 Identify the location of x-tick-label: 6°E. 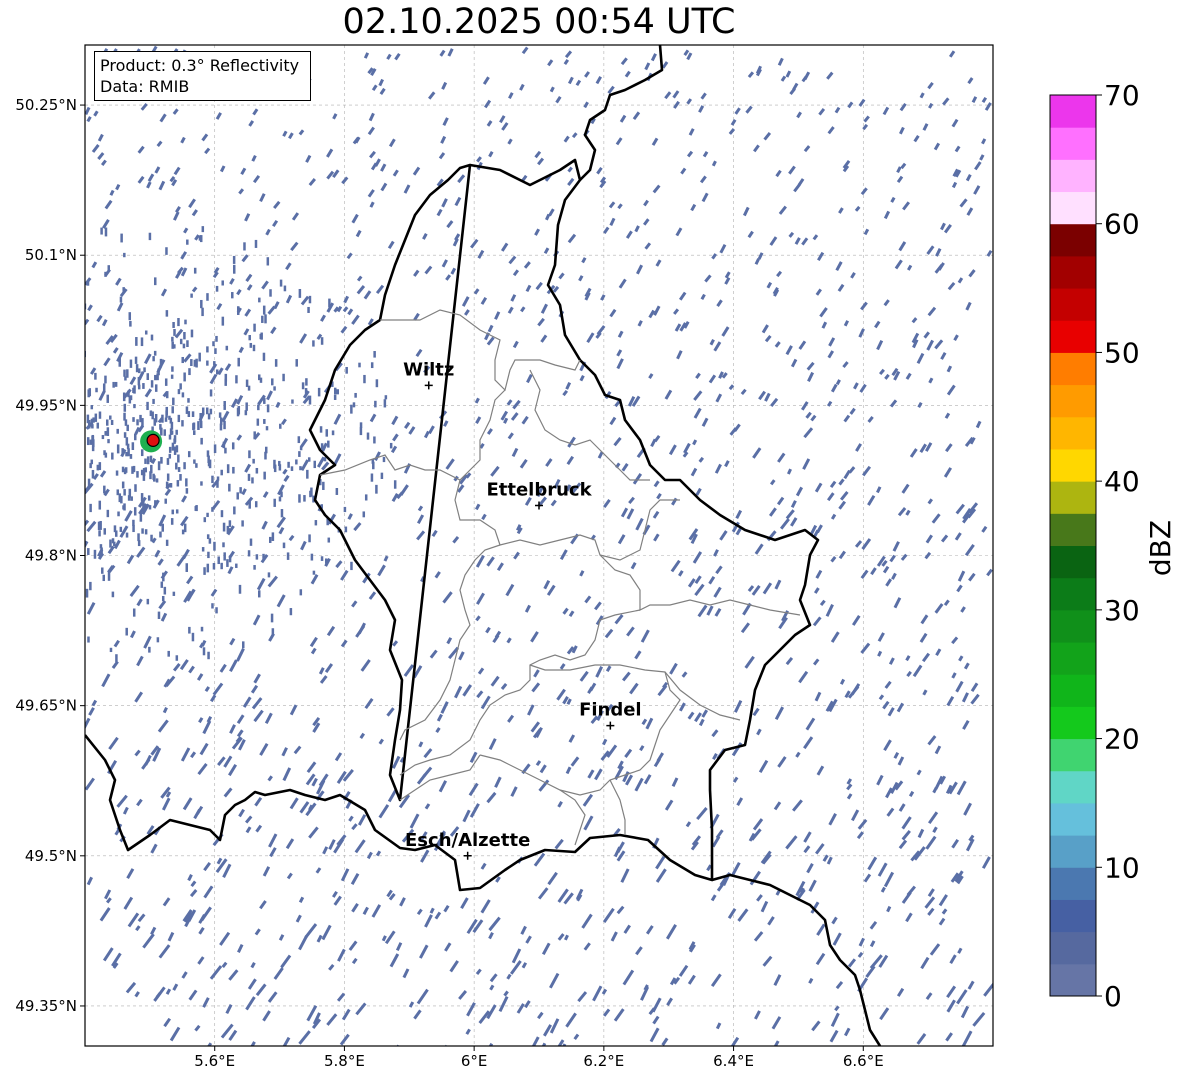
(474, 1061).